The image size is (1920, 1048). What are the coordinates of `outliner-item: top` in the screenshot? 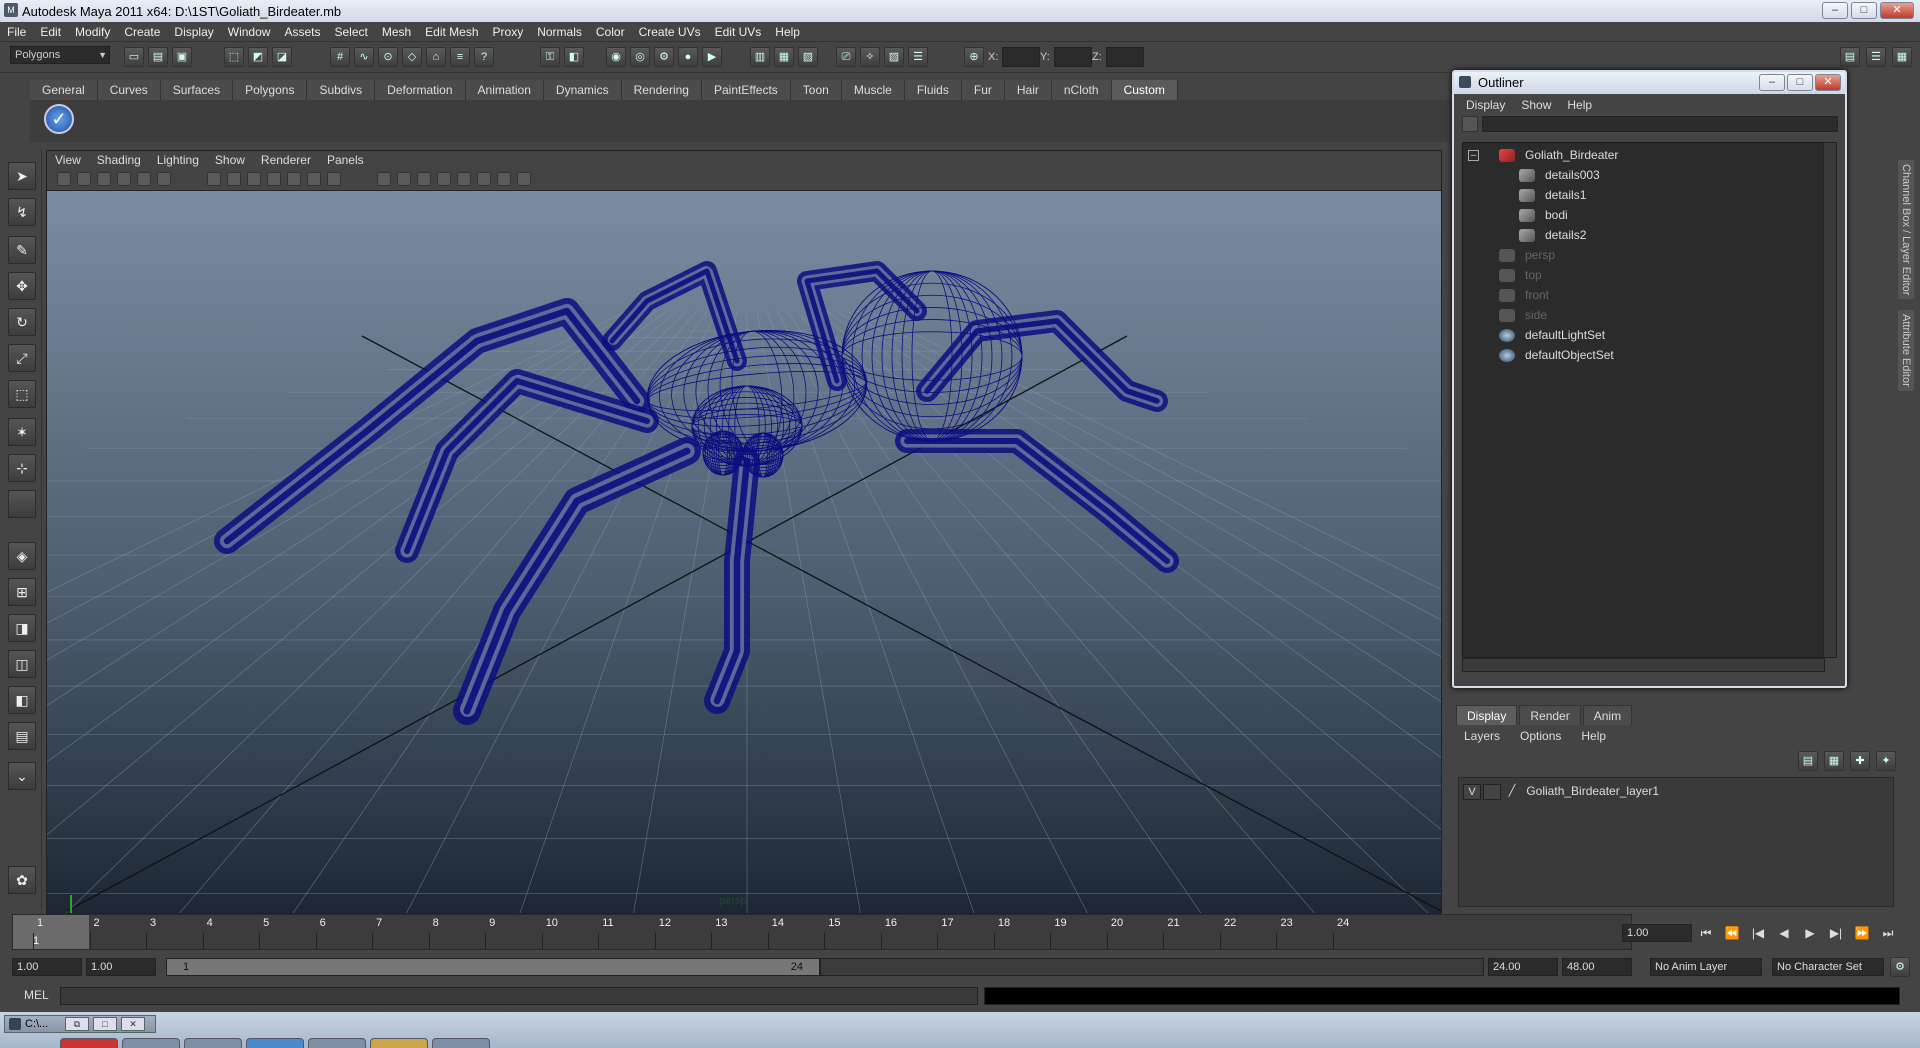 It's located at (1520, 275).